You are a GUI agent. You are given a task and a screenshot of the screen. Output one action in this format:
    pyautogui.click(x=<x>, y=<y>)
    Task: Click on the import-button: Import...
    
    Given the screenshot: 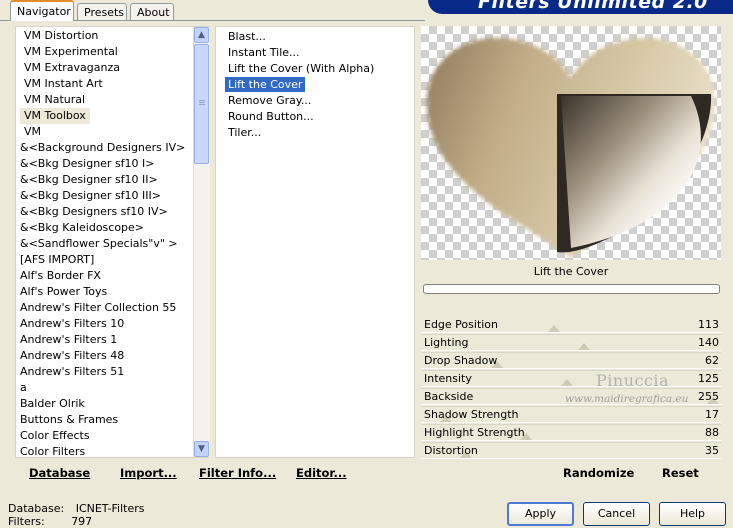 What is the action you would take?
    pyautogui.click(x=148, y=473)
    